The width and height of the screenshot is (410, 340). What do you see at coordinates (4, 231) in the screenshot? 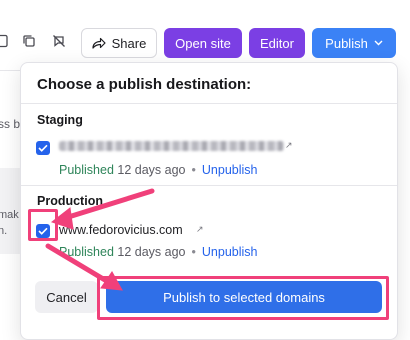
I see `background-text: n.` at bounding box center [4, 231].